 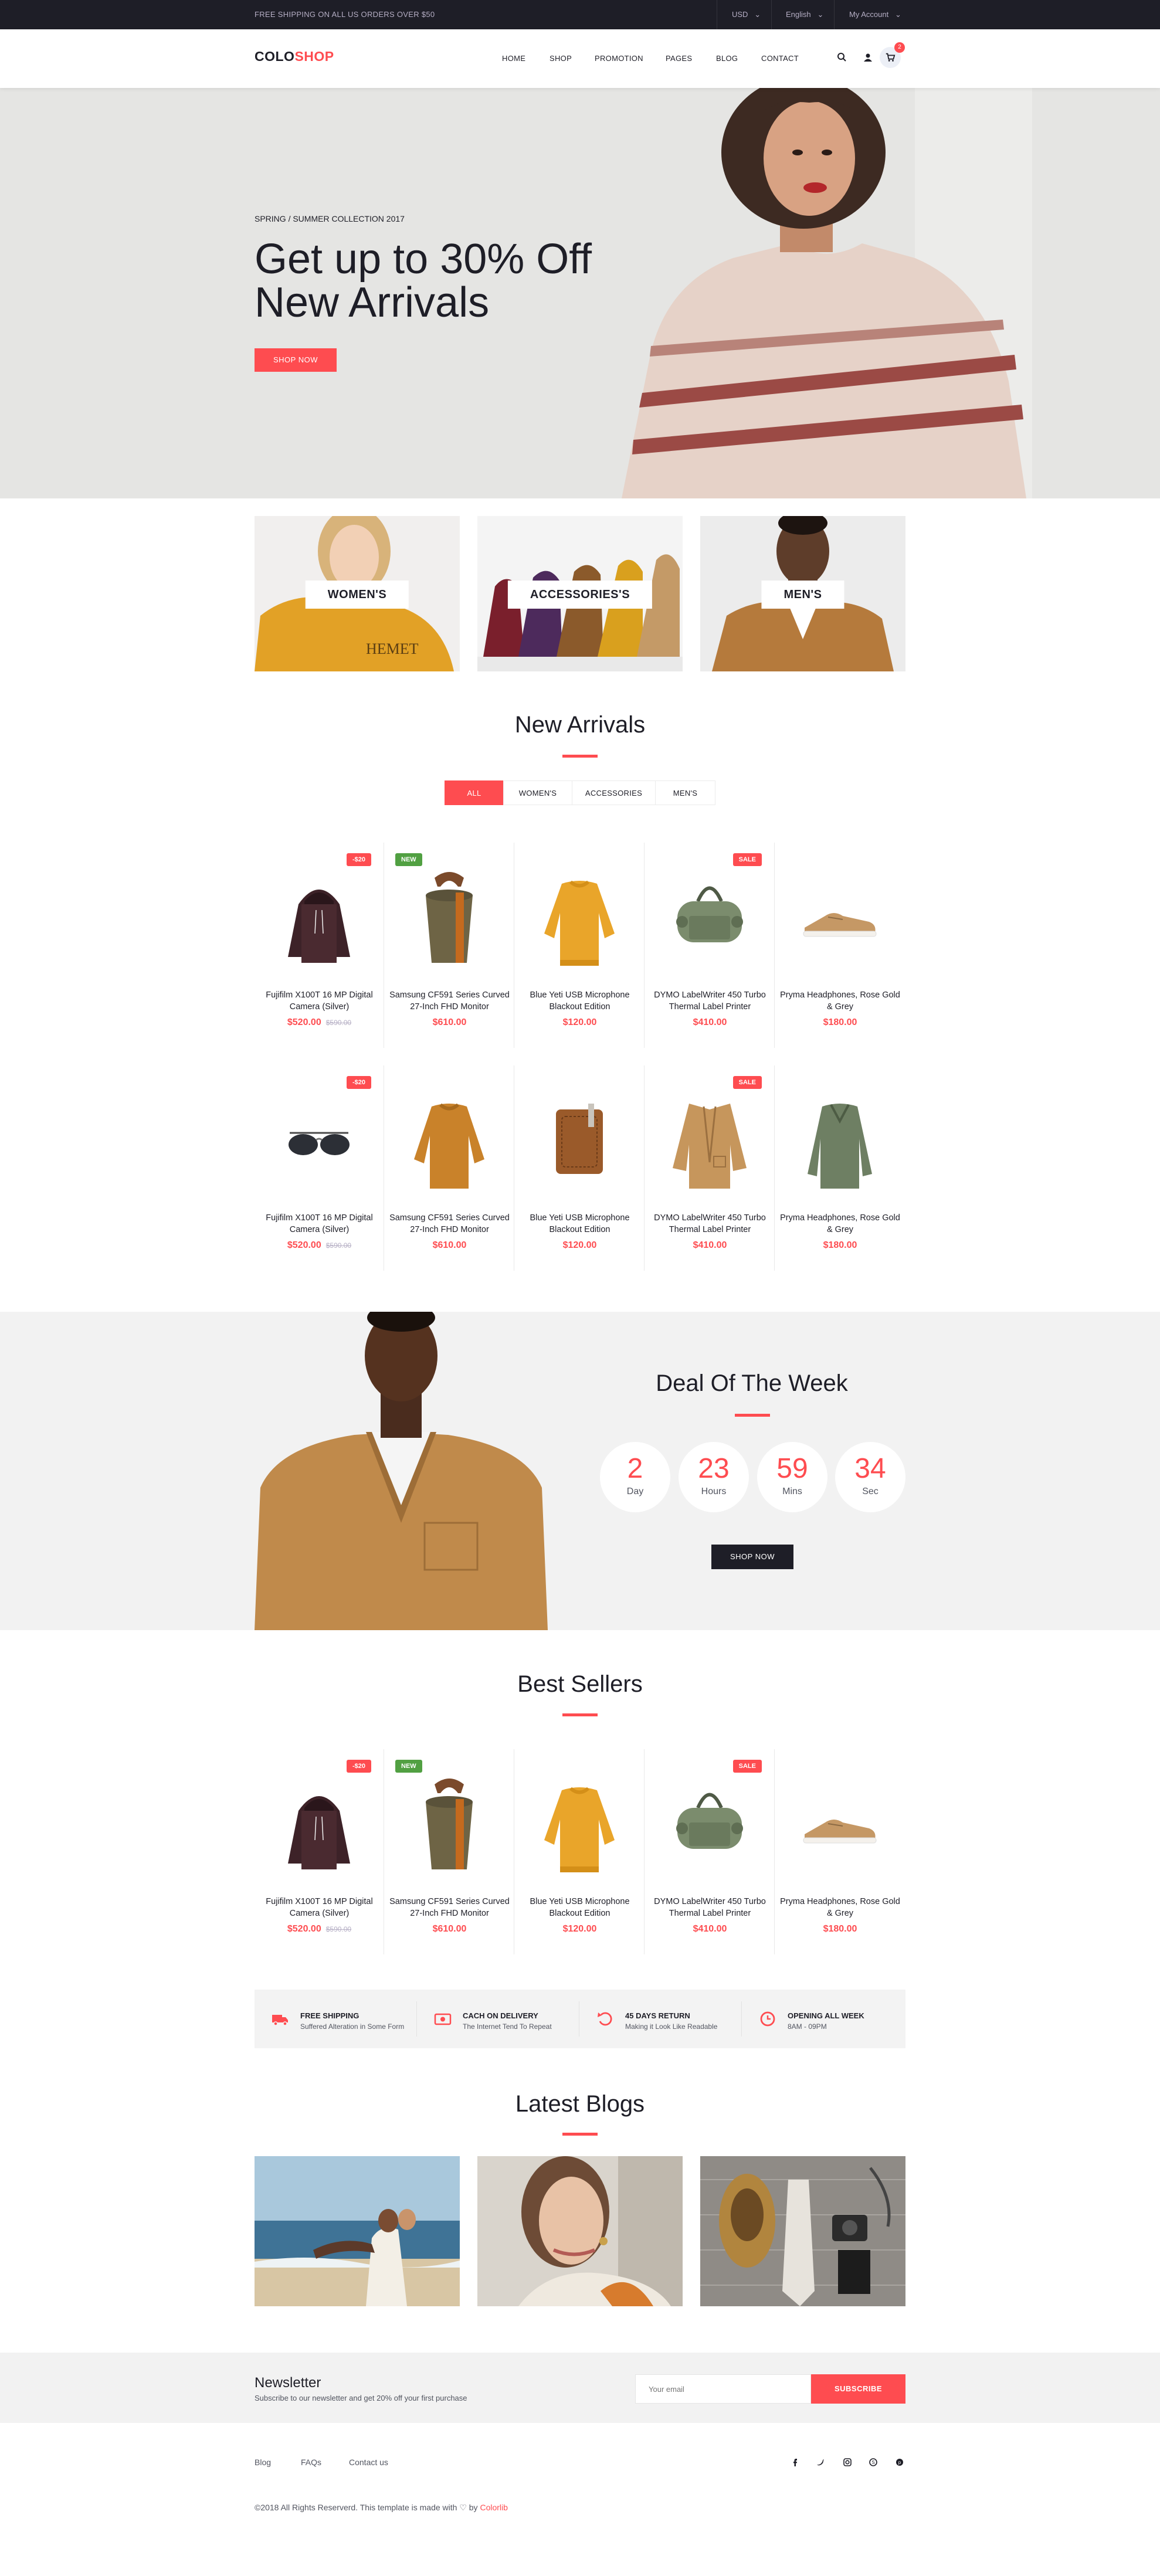 What do you see at coordinates (747, 1766) in the screenshot?
I see `product-badge: SALE` at bounding box center [747, 1766].